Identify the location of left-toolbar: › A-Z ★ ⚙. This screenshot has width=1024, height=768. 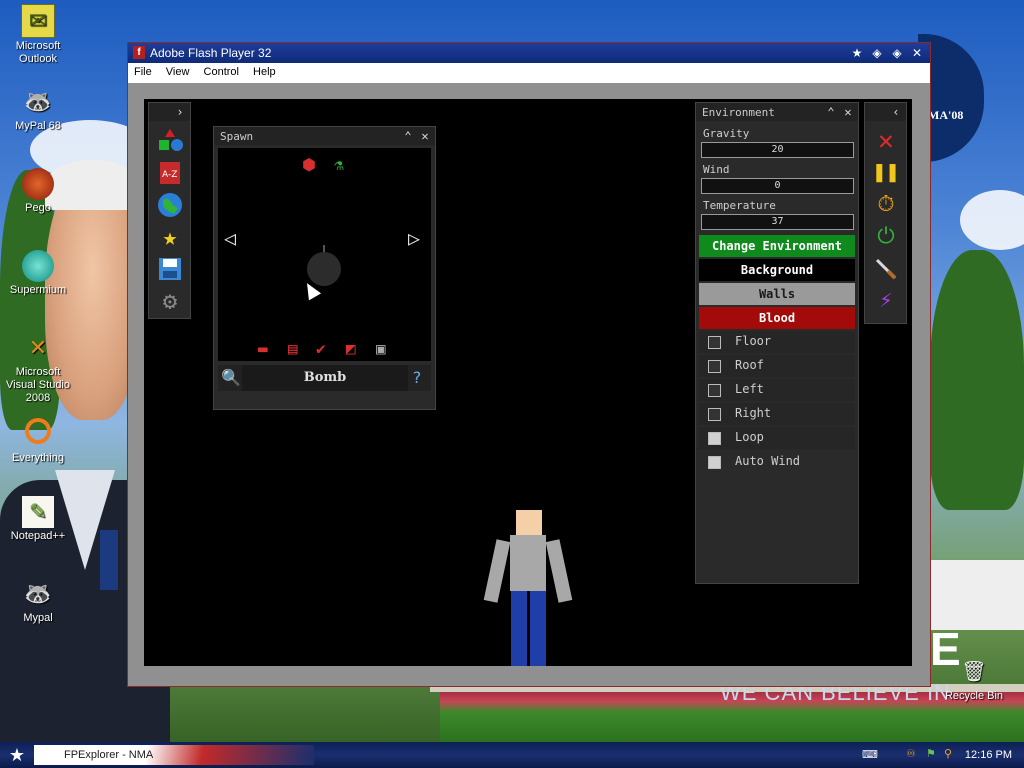
(169, 210).